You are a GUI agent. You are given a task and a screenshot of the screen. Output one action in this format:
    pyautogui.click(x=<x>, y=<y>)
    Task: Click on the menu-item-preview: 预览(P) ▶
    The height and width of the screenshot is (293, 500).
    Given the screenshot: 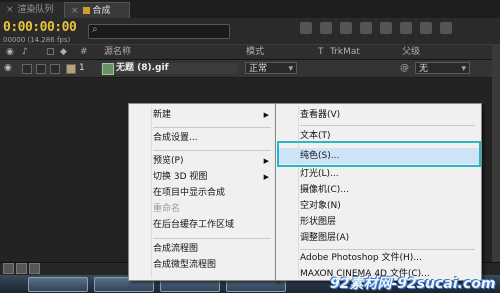 What is the action you would take?
    pyautogui.click(x=203, y=161)
    